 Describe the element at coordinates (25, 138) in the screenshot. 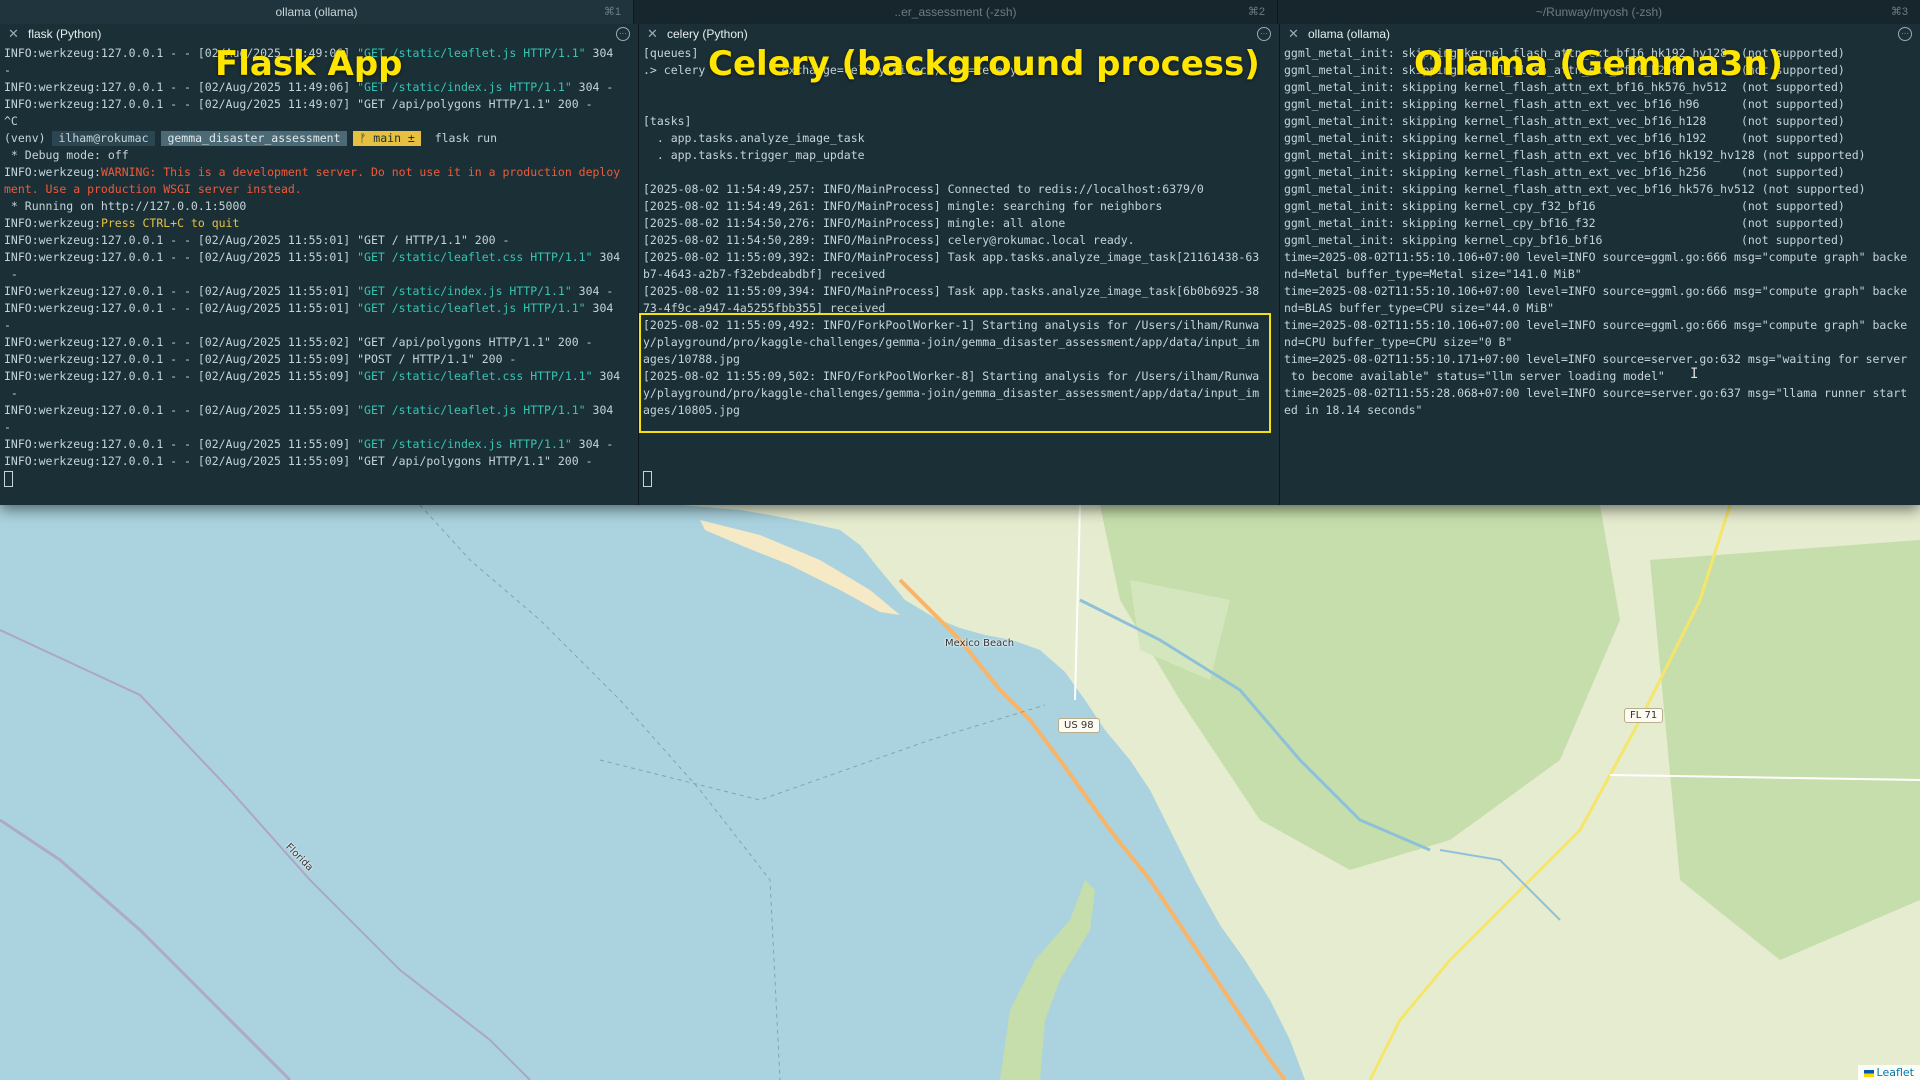

I see `prompt-venv: (venv)` at that location.